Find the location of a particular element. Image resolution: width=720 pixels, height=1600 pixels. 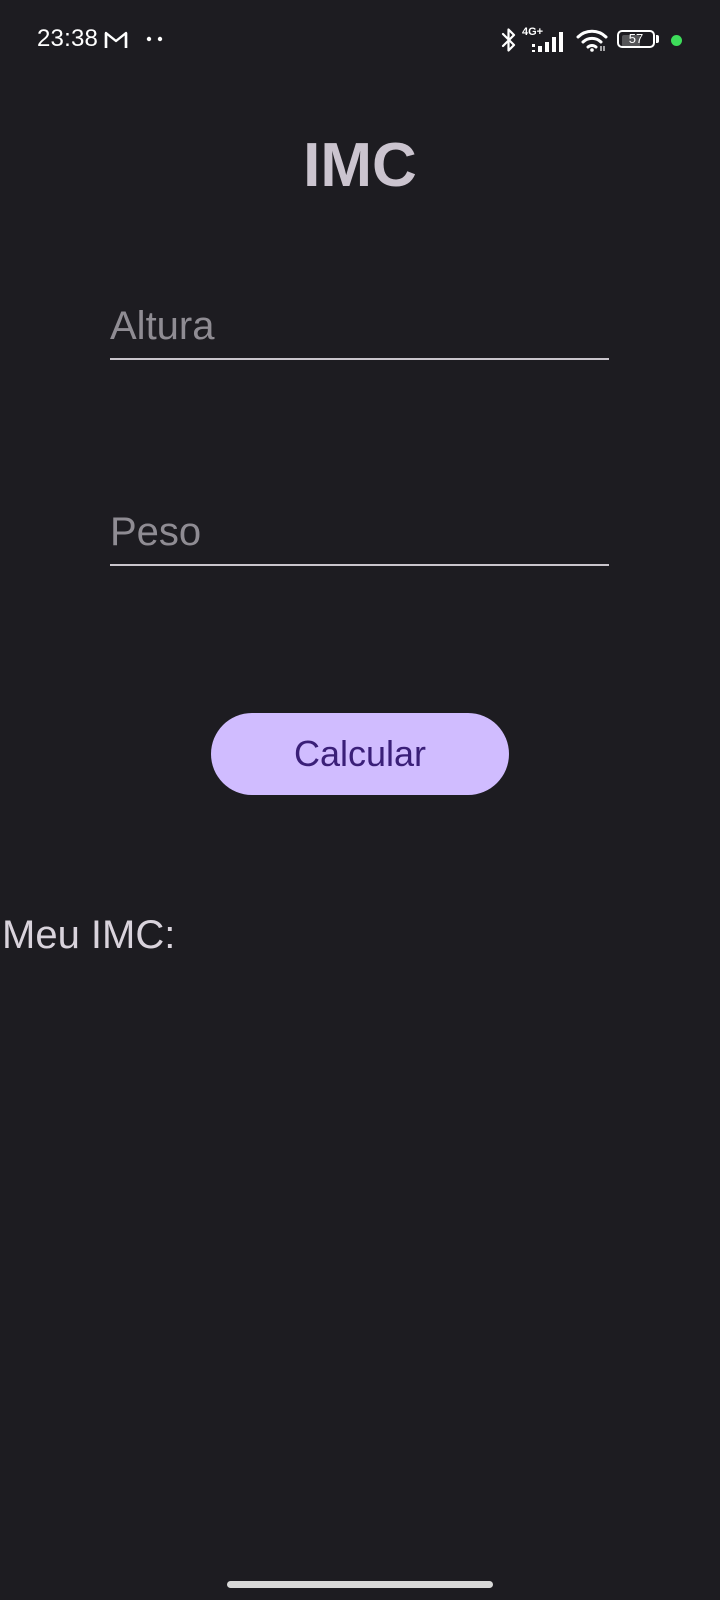

bmi-result-label: Meu IMC: is located at coordinates (89, 935).